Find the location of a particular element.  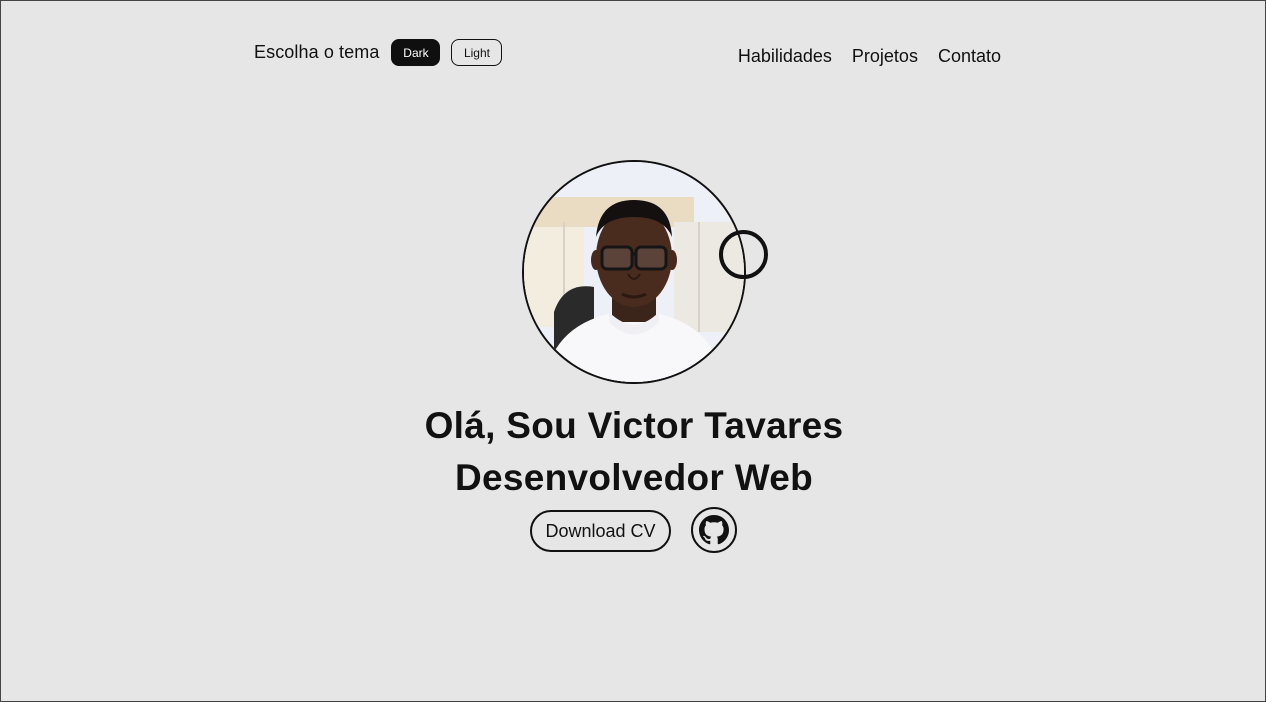

main-nav: Habilidades Projetos Contato is located at coordinates (869, 56).